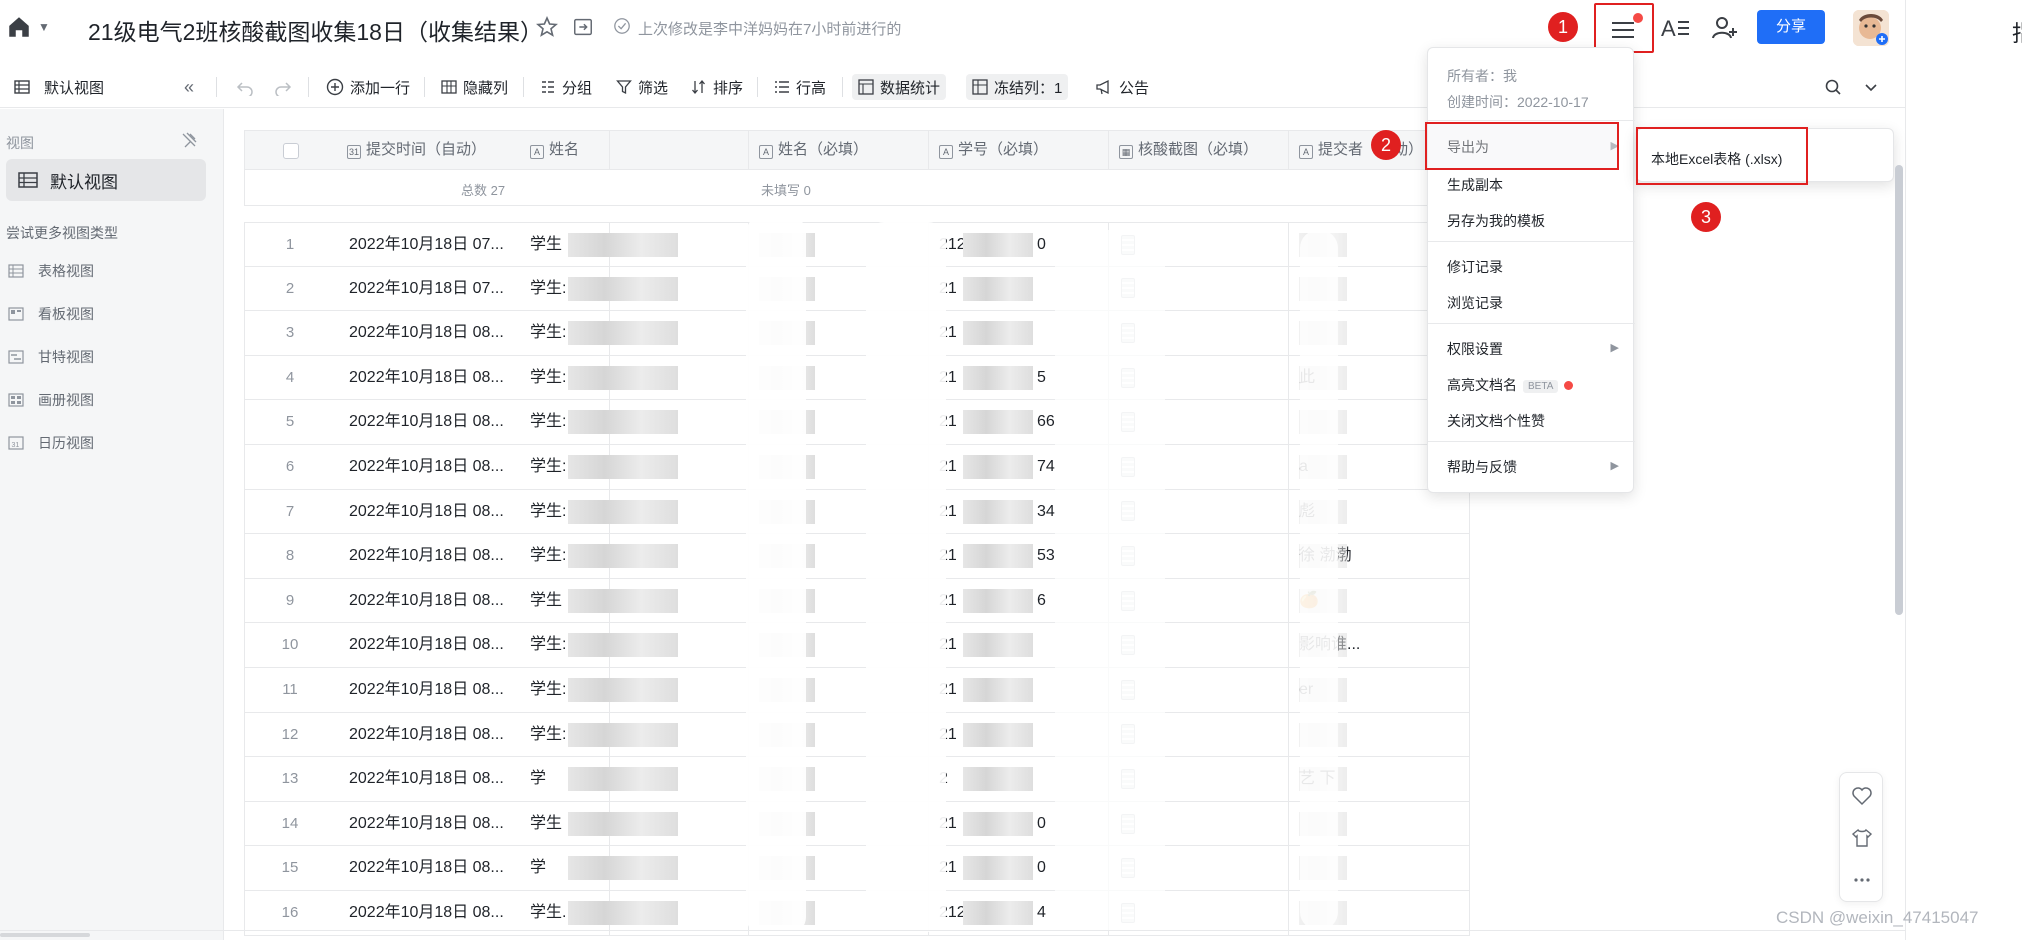 Image resolution: width=2022 pixels, height=940 pixels. I want to click on row-number: 1, so click(290, 245).